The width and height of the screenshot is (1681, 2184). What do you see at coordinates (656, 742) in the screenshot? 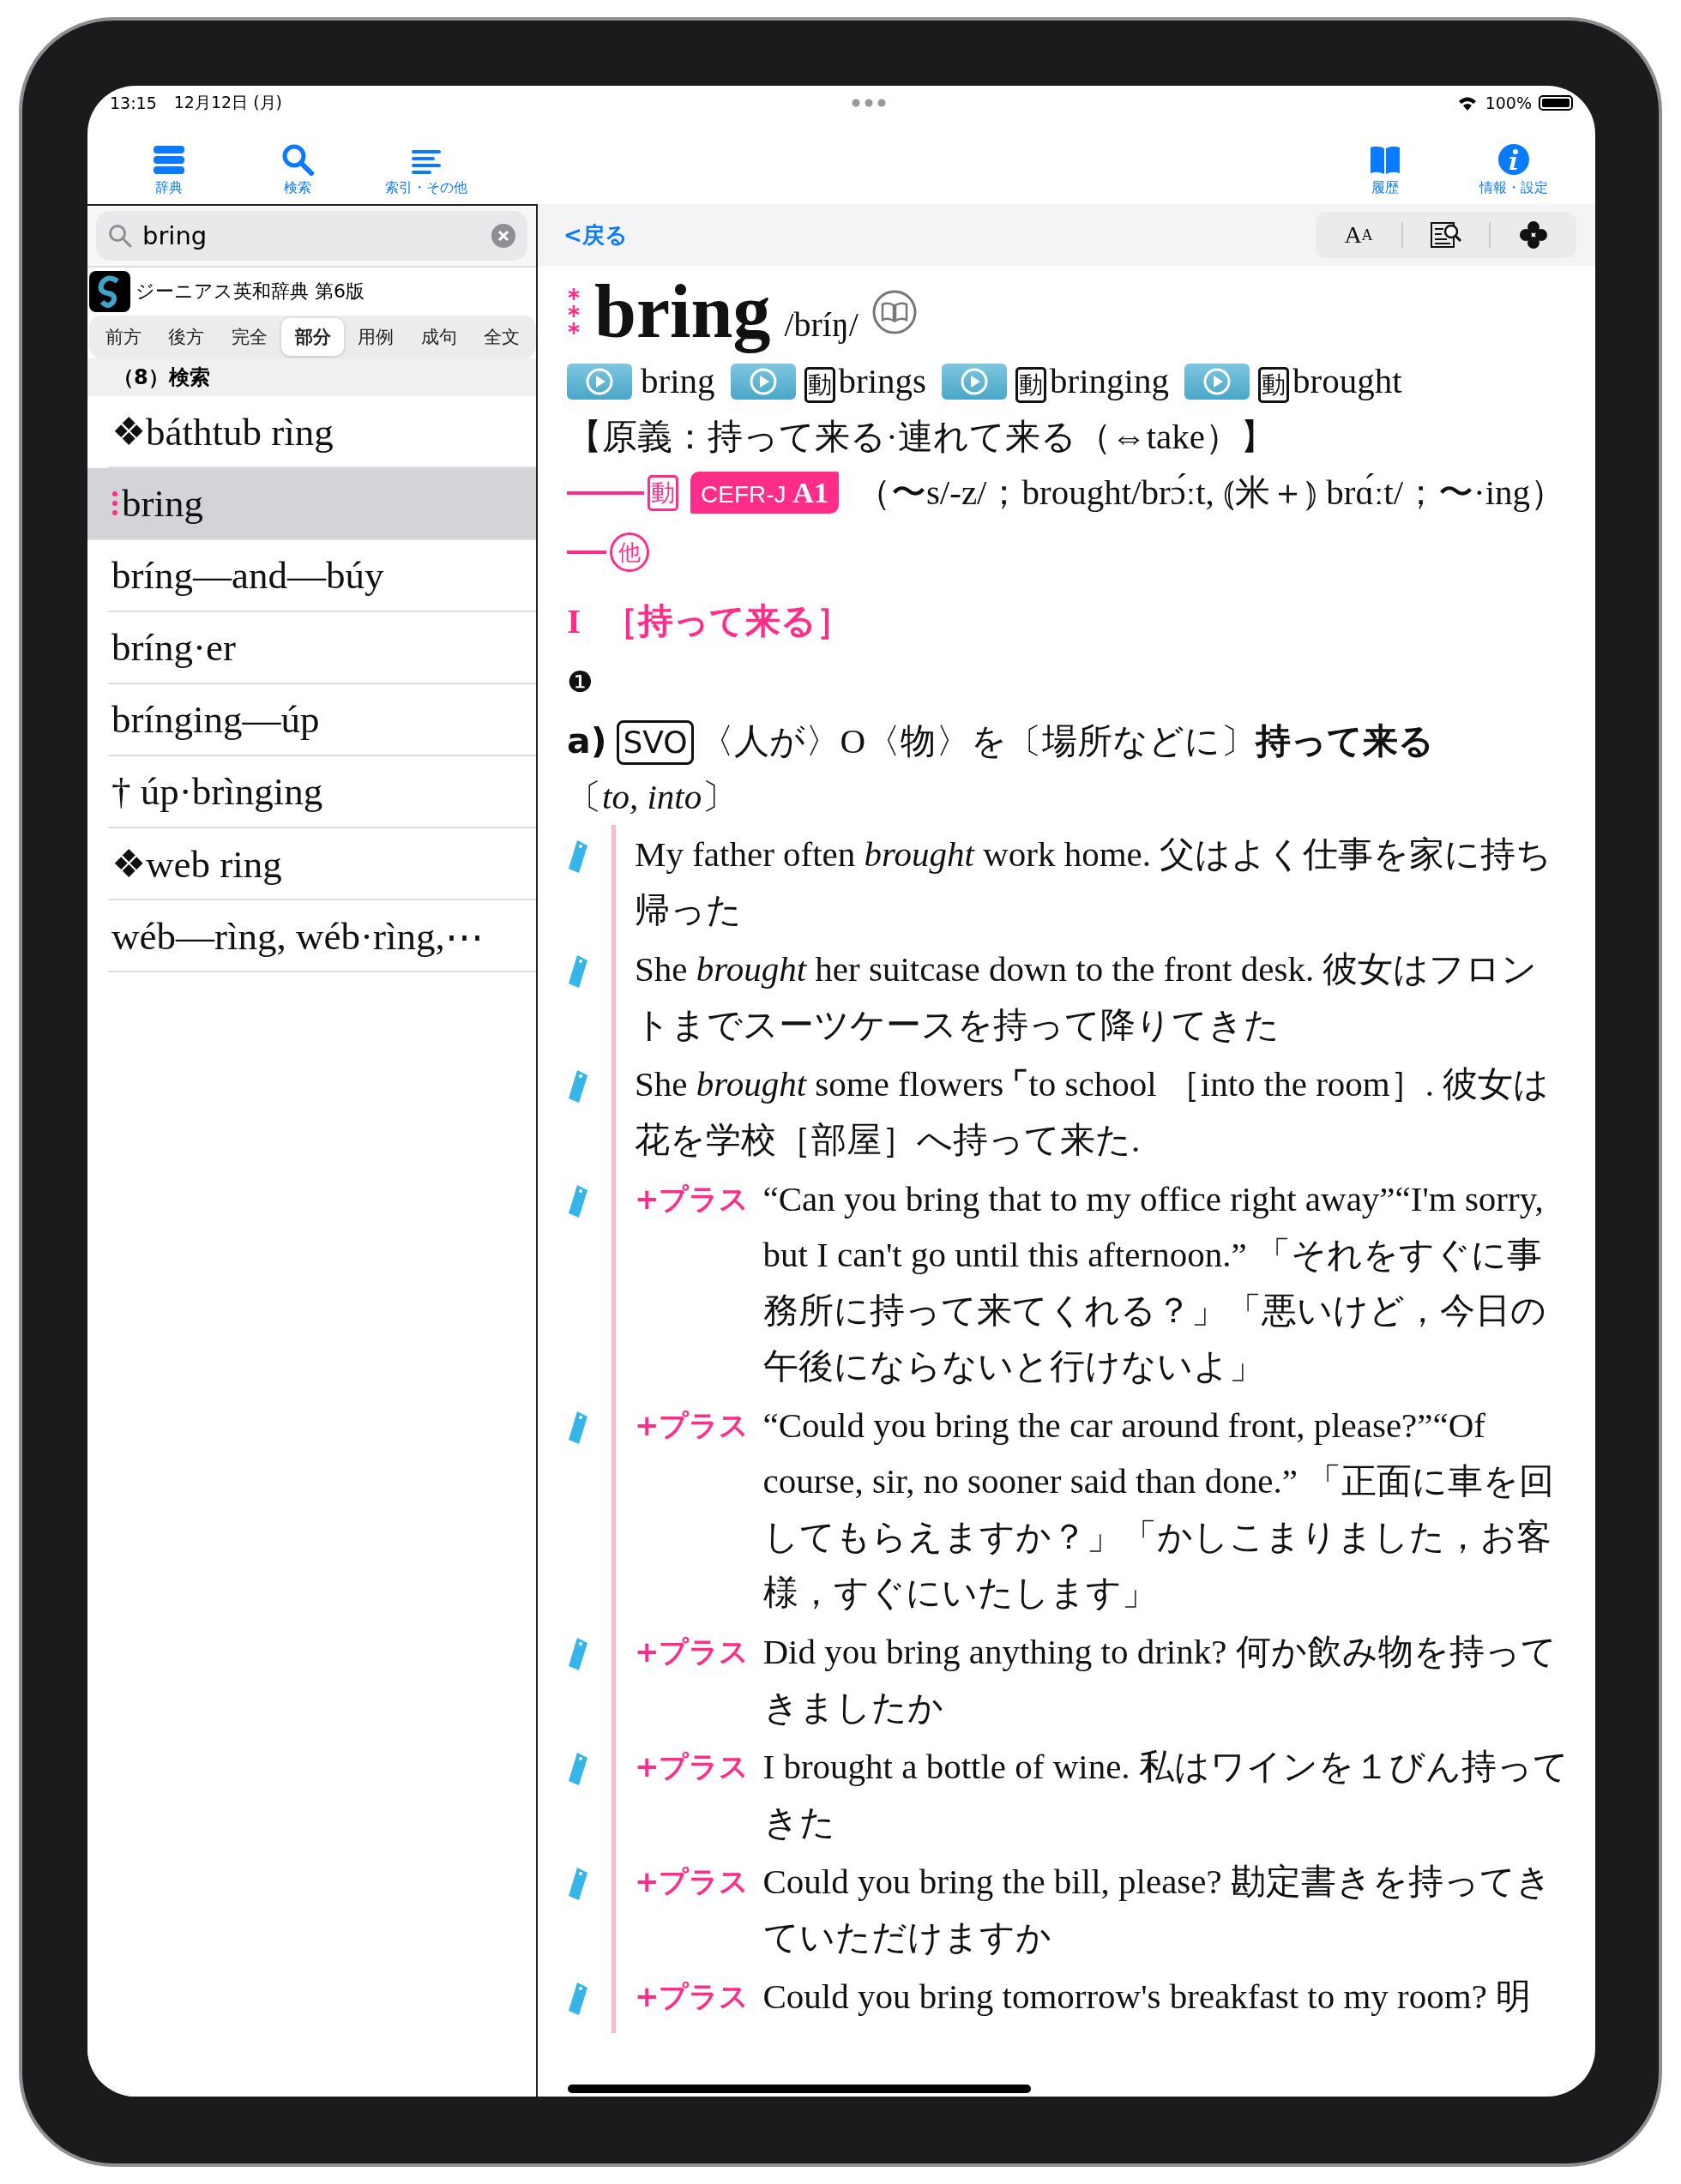
I see `pattern-tag: SVO` at bounding box center [656, 742].